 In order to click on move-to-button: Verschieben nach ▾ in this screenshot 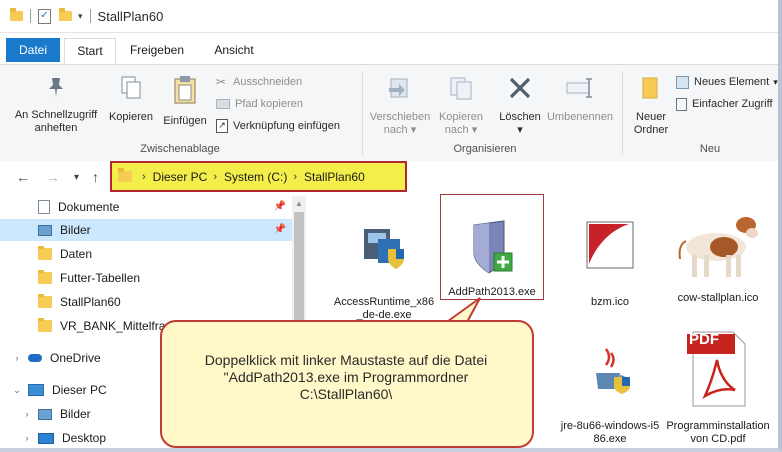, I will do `click(400, 106)`.